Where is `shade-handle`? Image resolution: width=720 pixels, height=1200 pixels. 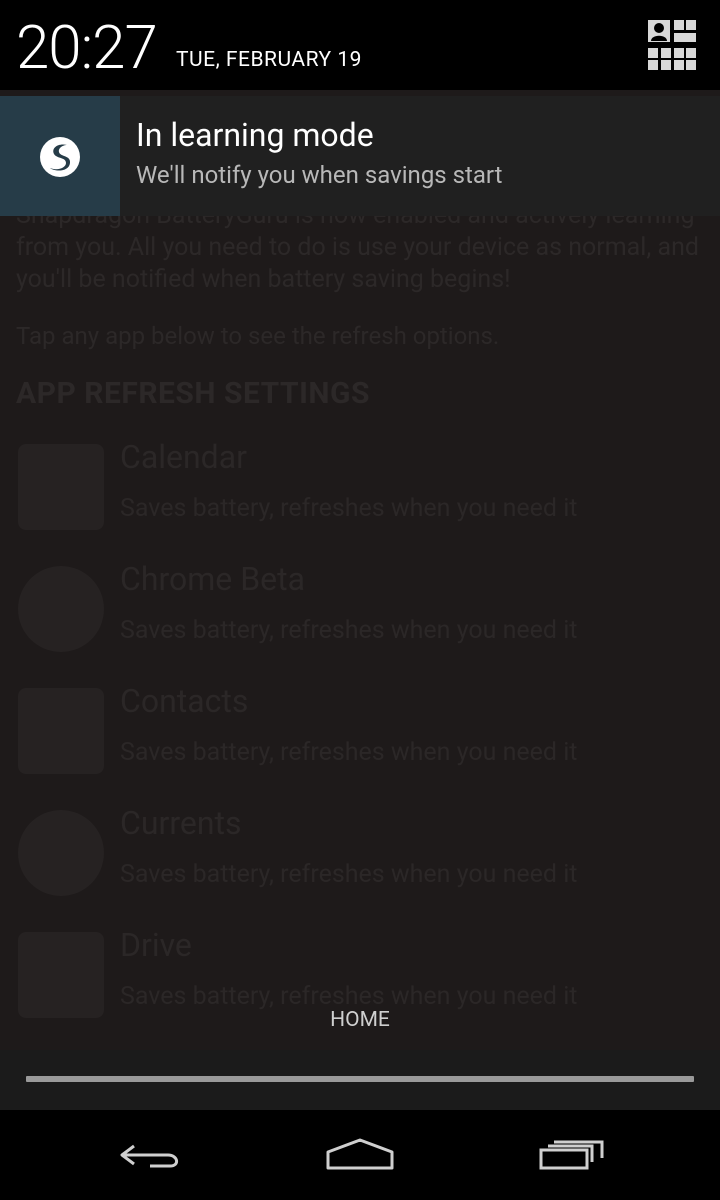
shade-handle is located at coordinates (360, 1079).